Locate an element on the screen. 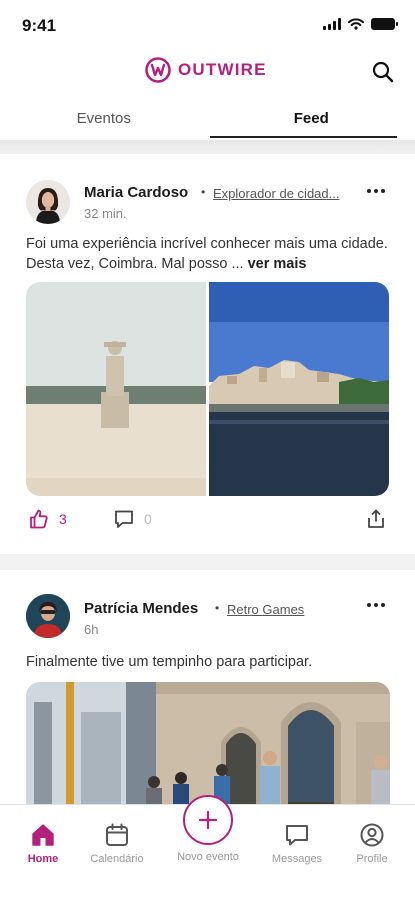 The height and width of the screenshot is (900, 415). post-actions: 3 0 is located at coordinates (207, 521).